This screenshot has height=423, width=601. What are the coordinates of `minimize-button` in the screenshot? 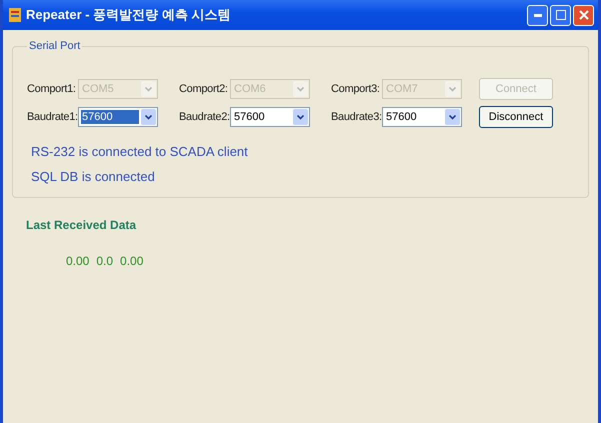 It's located at (537, 15).